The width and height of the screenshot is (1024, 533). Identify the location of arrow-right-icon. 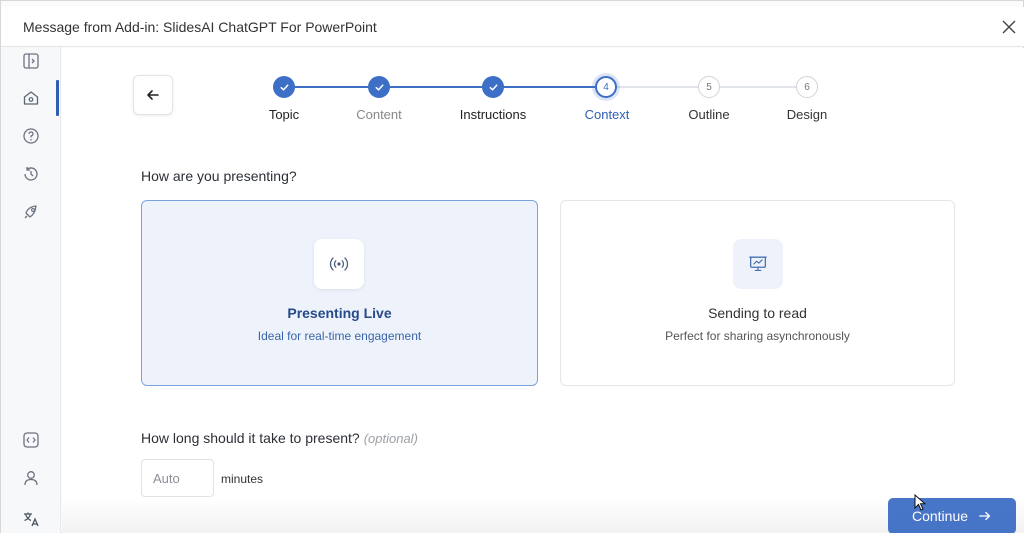
(985, 516).